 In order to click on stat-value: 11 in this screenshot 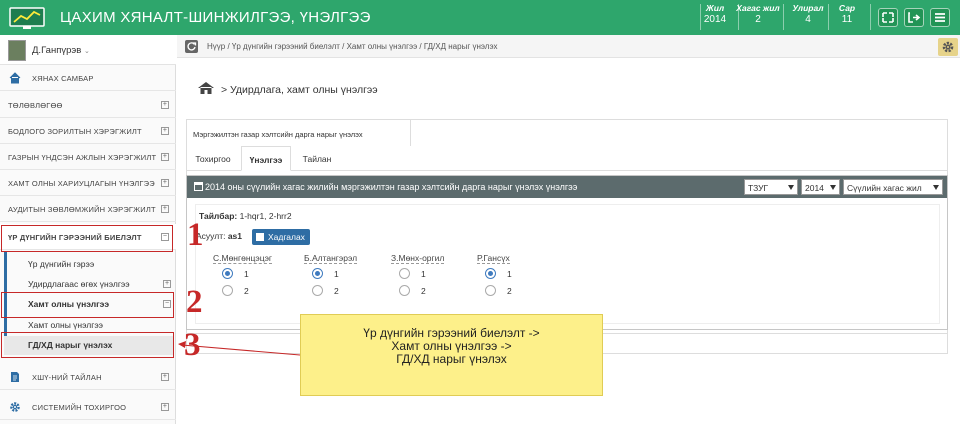, I will do `click(847, 19)`.